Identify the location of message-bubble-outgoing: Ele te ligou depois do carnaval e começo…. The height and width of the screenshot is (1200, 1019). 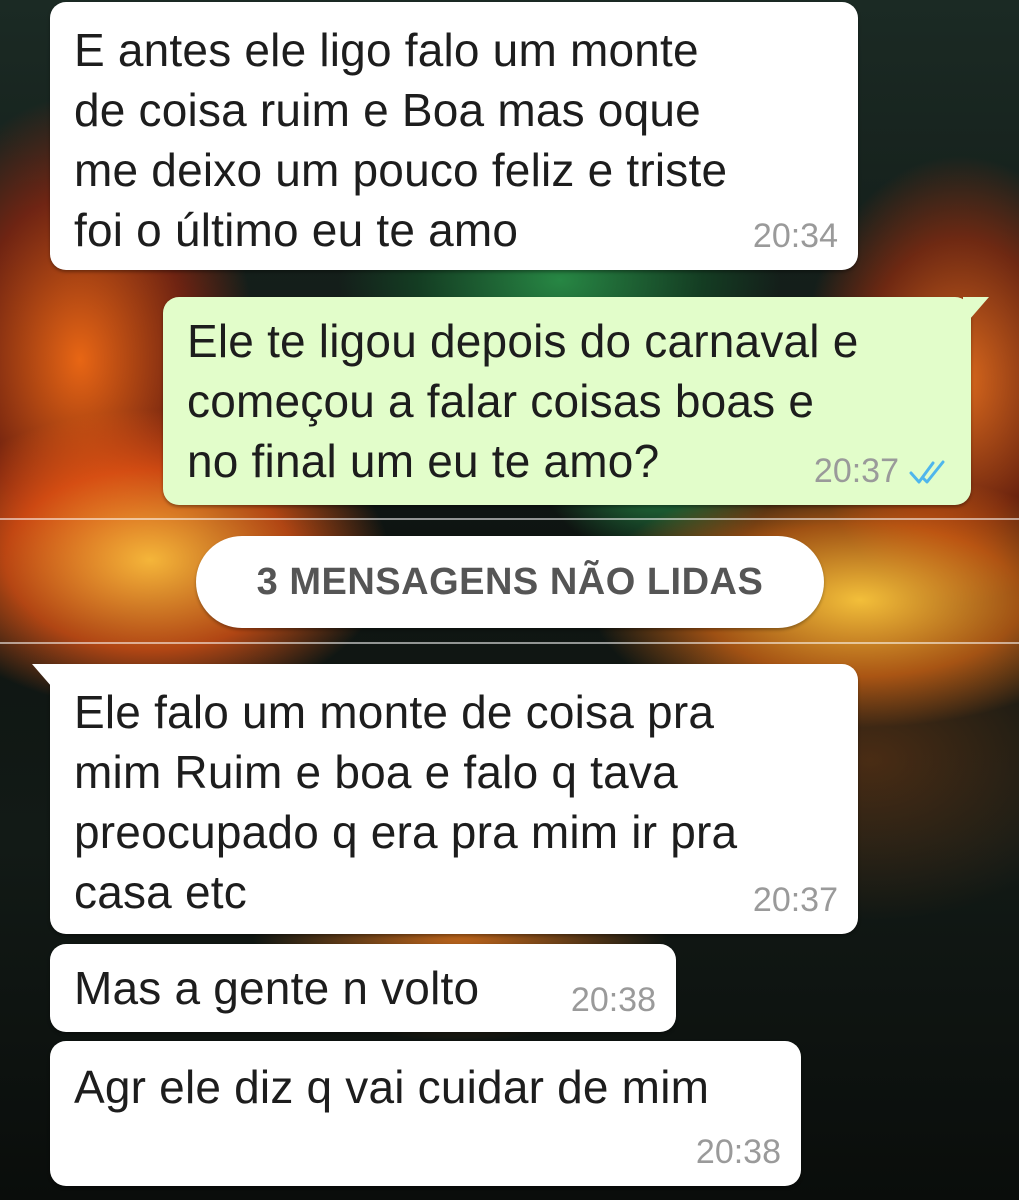
(576, 401).